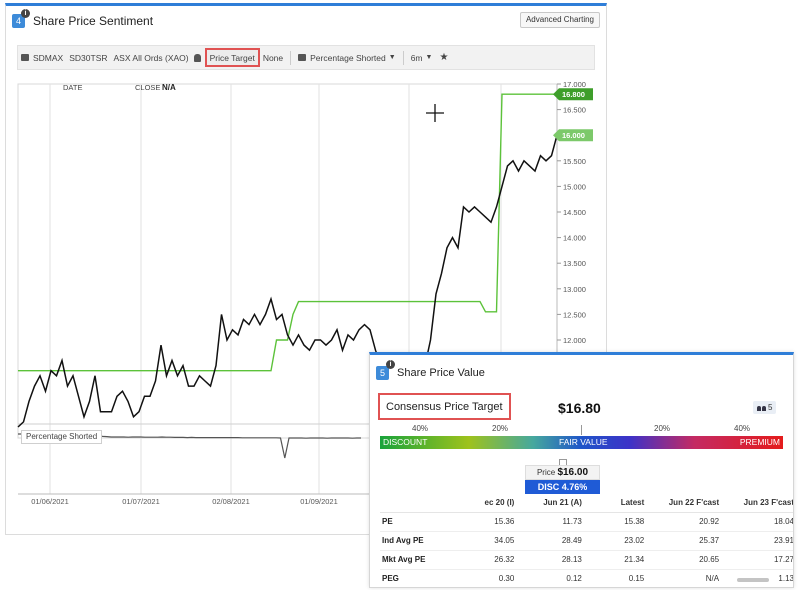  I want to click on x-tick-label: 01/09/2021, so click(319, 501).